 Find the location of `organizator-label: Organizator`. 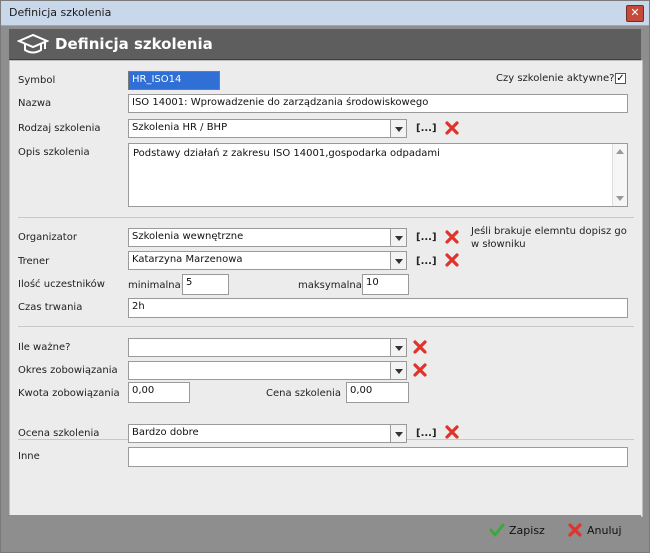

organizator-label: Organizator is located at coordinates (47, 237).